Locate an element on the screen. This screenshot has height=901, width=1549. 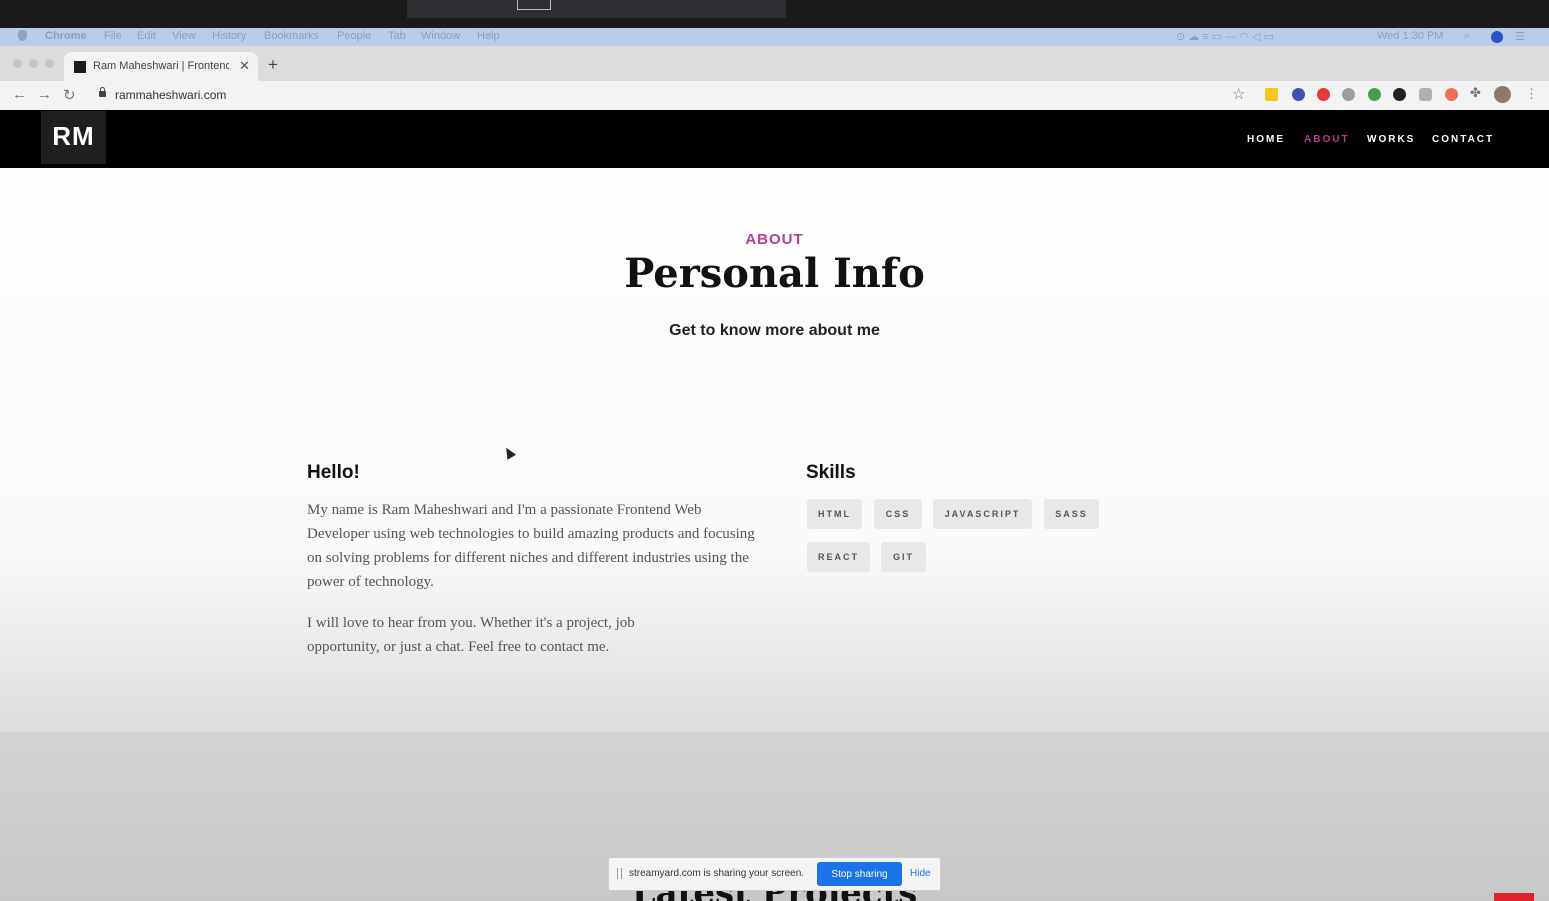
apple-icon is located at coordinates (22, 35).